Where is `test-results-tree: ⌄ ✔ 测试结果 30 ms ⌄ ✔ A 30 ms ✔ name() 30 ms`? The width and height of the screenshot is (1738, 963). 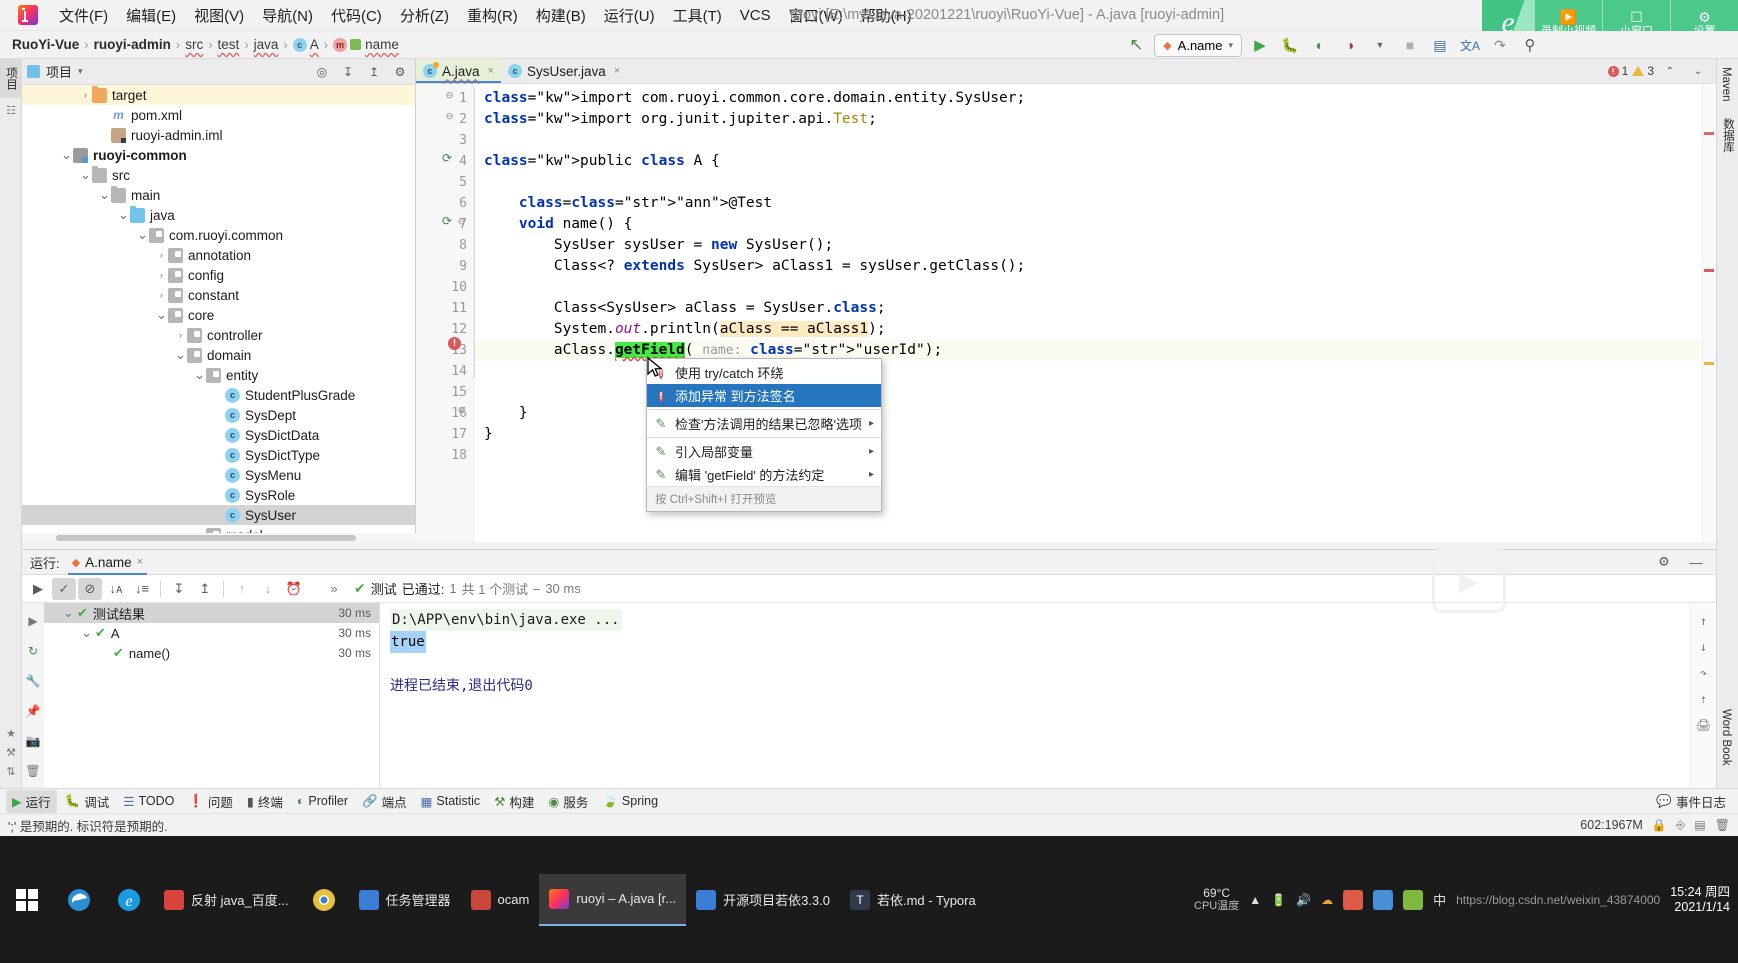
test-results-tree: ⌄ ✔ 测试结果 30 ms ⌄ ✔ A 30 ms ✔ name() 30 ms is located at coordinates (212, 696).